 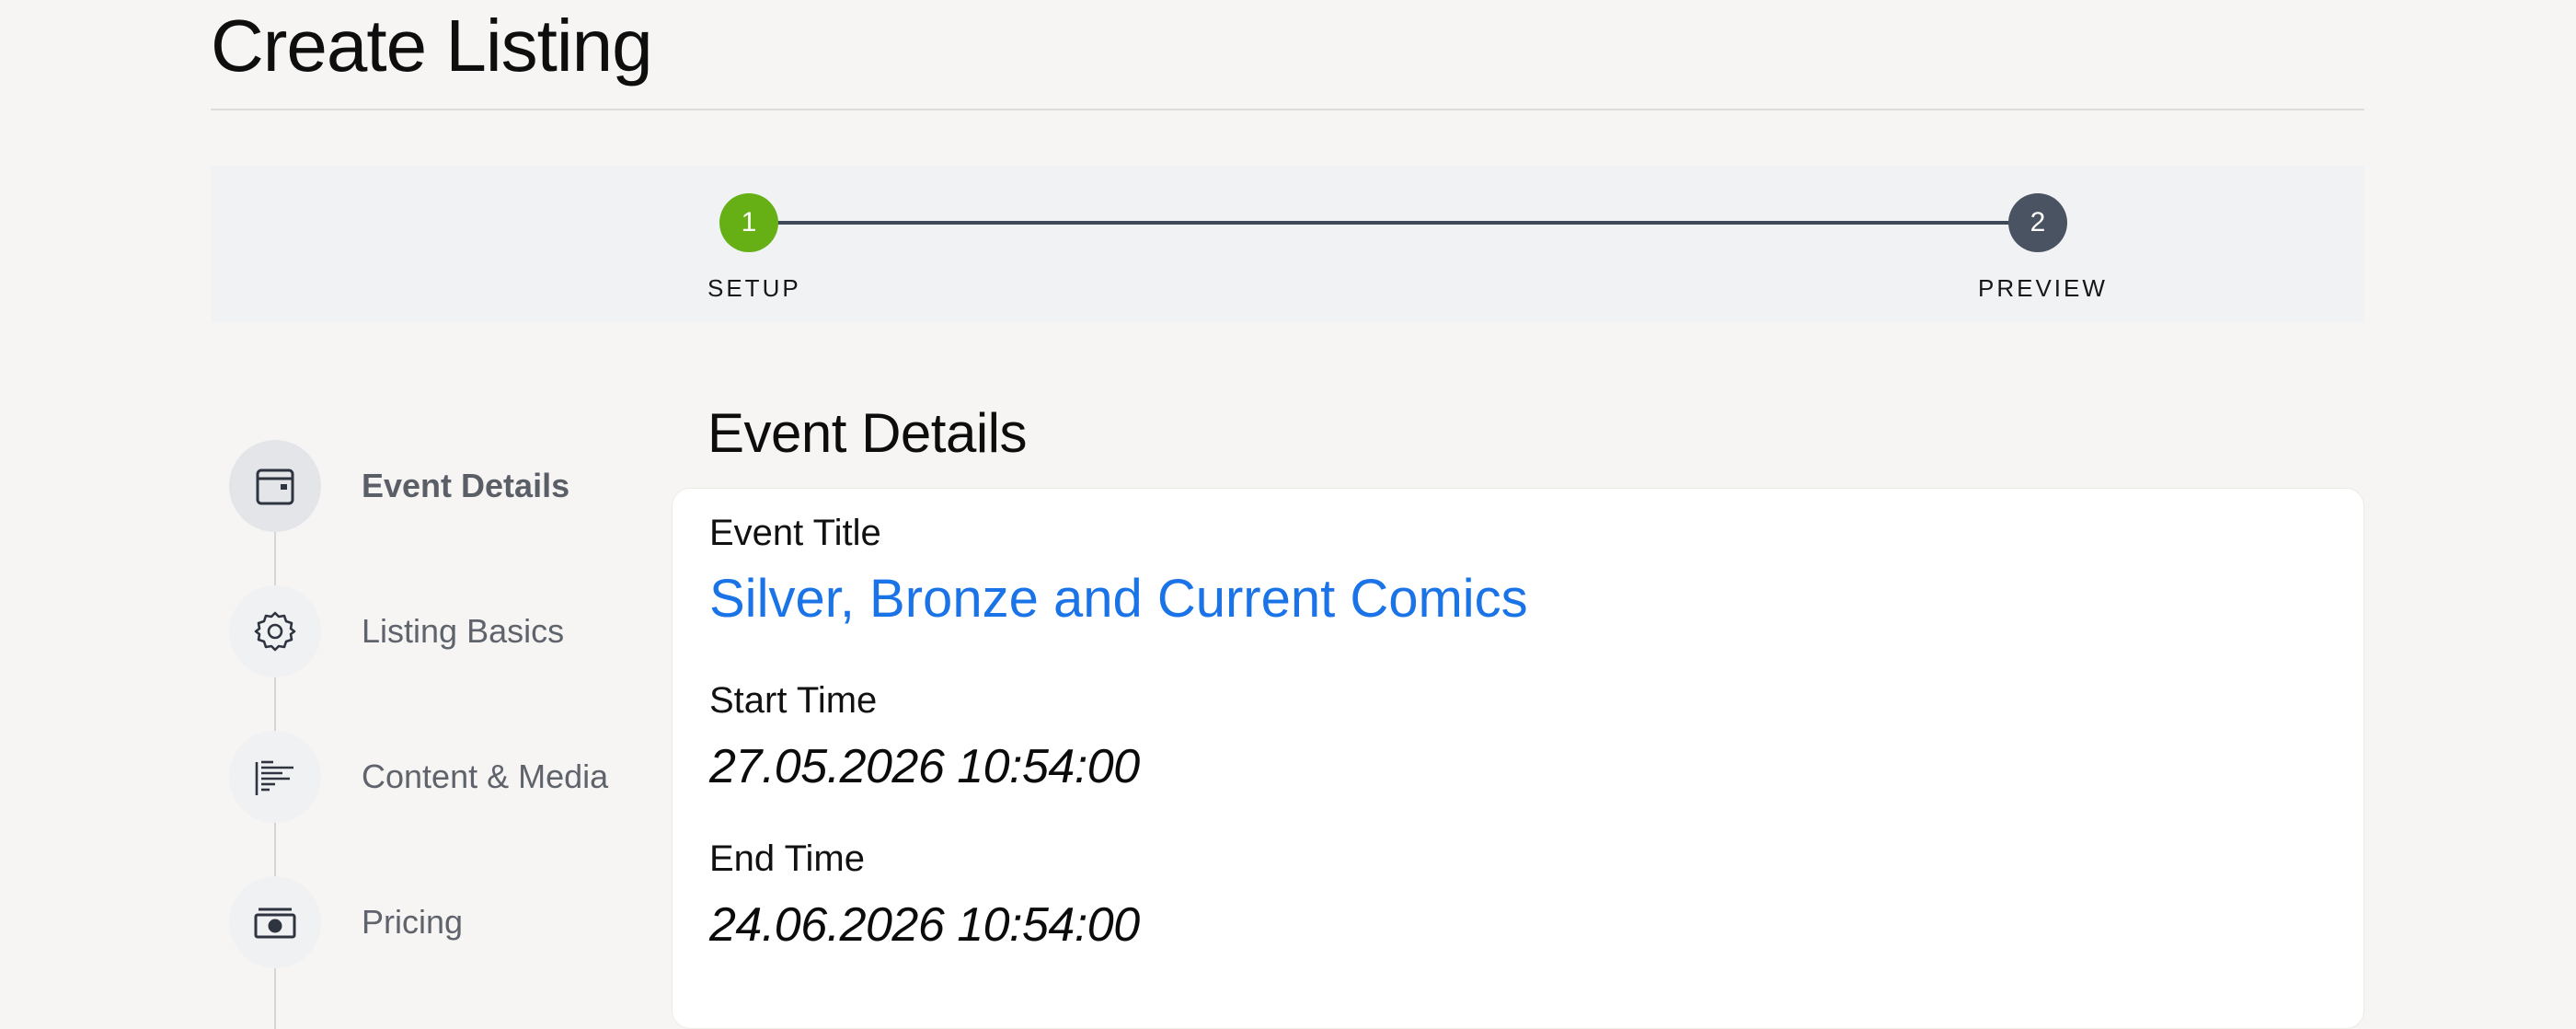 I want to click on page-title: Create Listing, so click(x=432, y=46).